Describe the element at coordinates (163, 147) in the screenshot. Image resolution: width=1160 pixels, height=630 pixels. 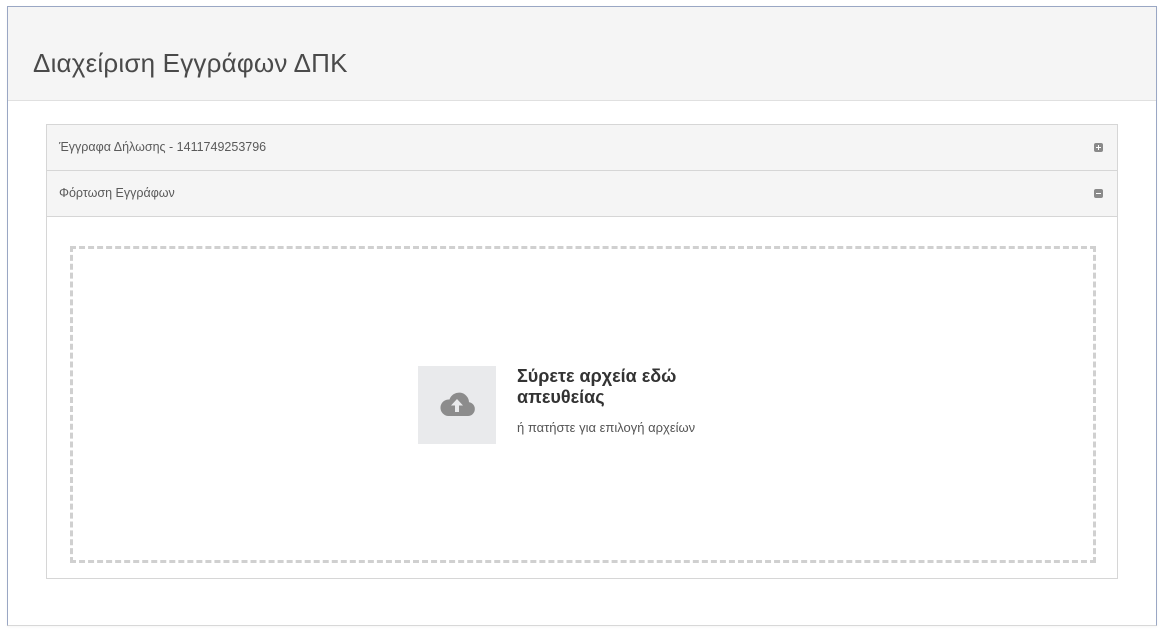
I see `accordion-item-label: Έγγραφα Δήλωσης - 1411749253796` at that location.